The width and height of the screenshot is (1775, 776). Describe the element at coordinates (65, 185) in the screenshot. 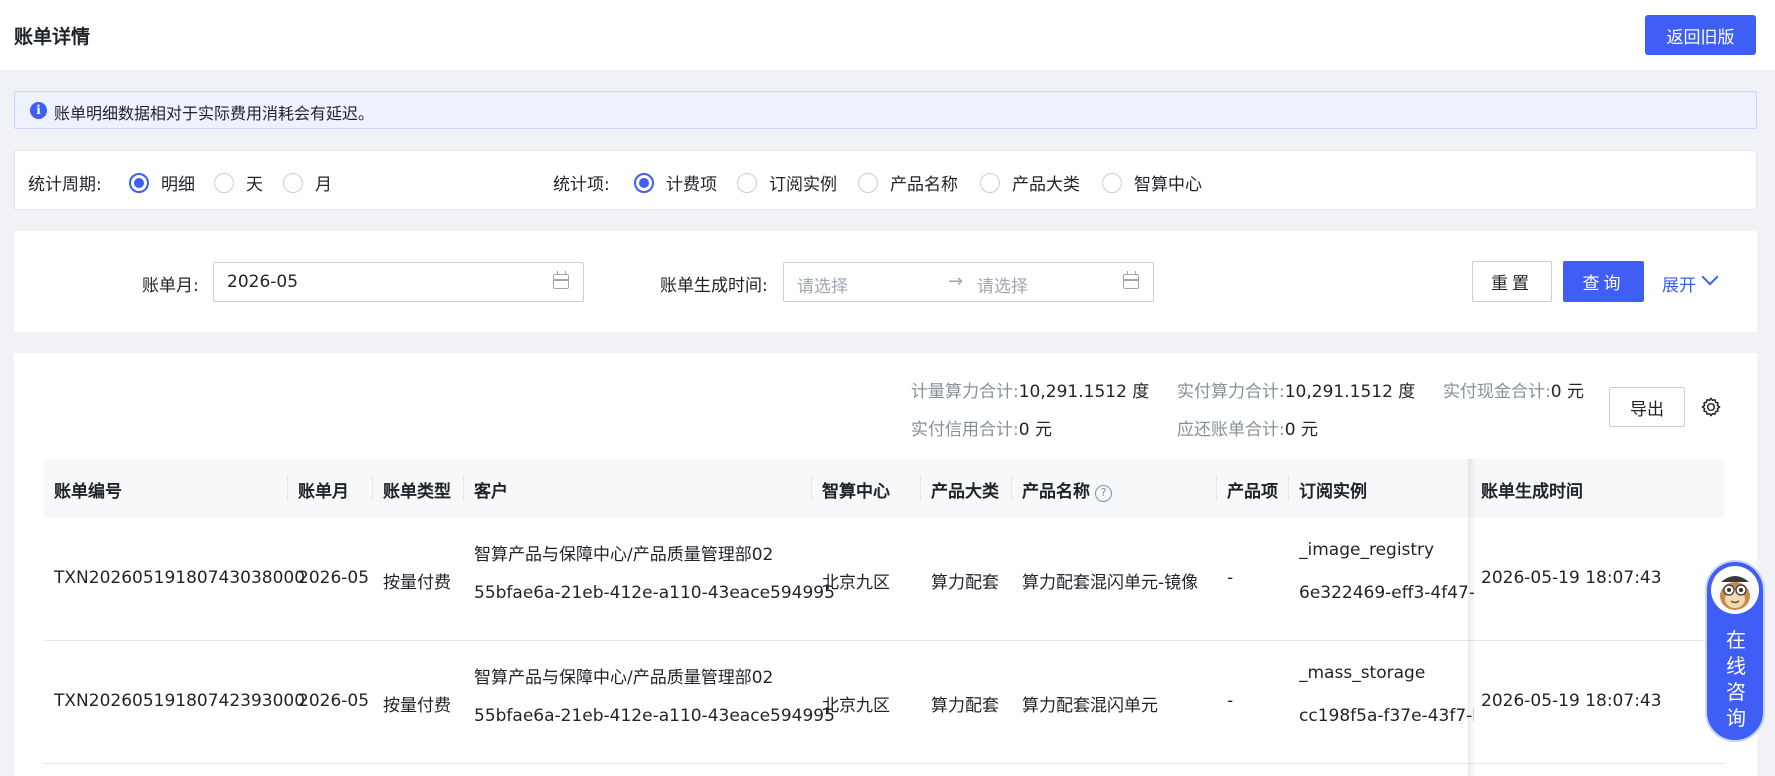

I see `period-label: 统计周期:` at that location.